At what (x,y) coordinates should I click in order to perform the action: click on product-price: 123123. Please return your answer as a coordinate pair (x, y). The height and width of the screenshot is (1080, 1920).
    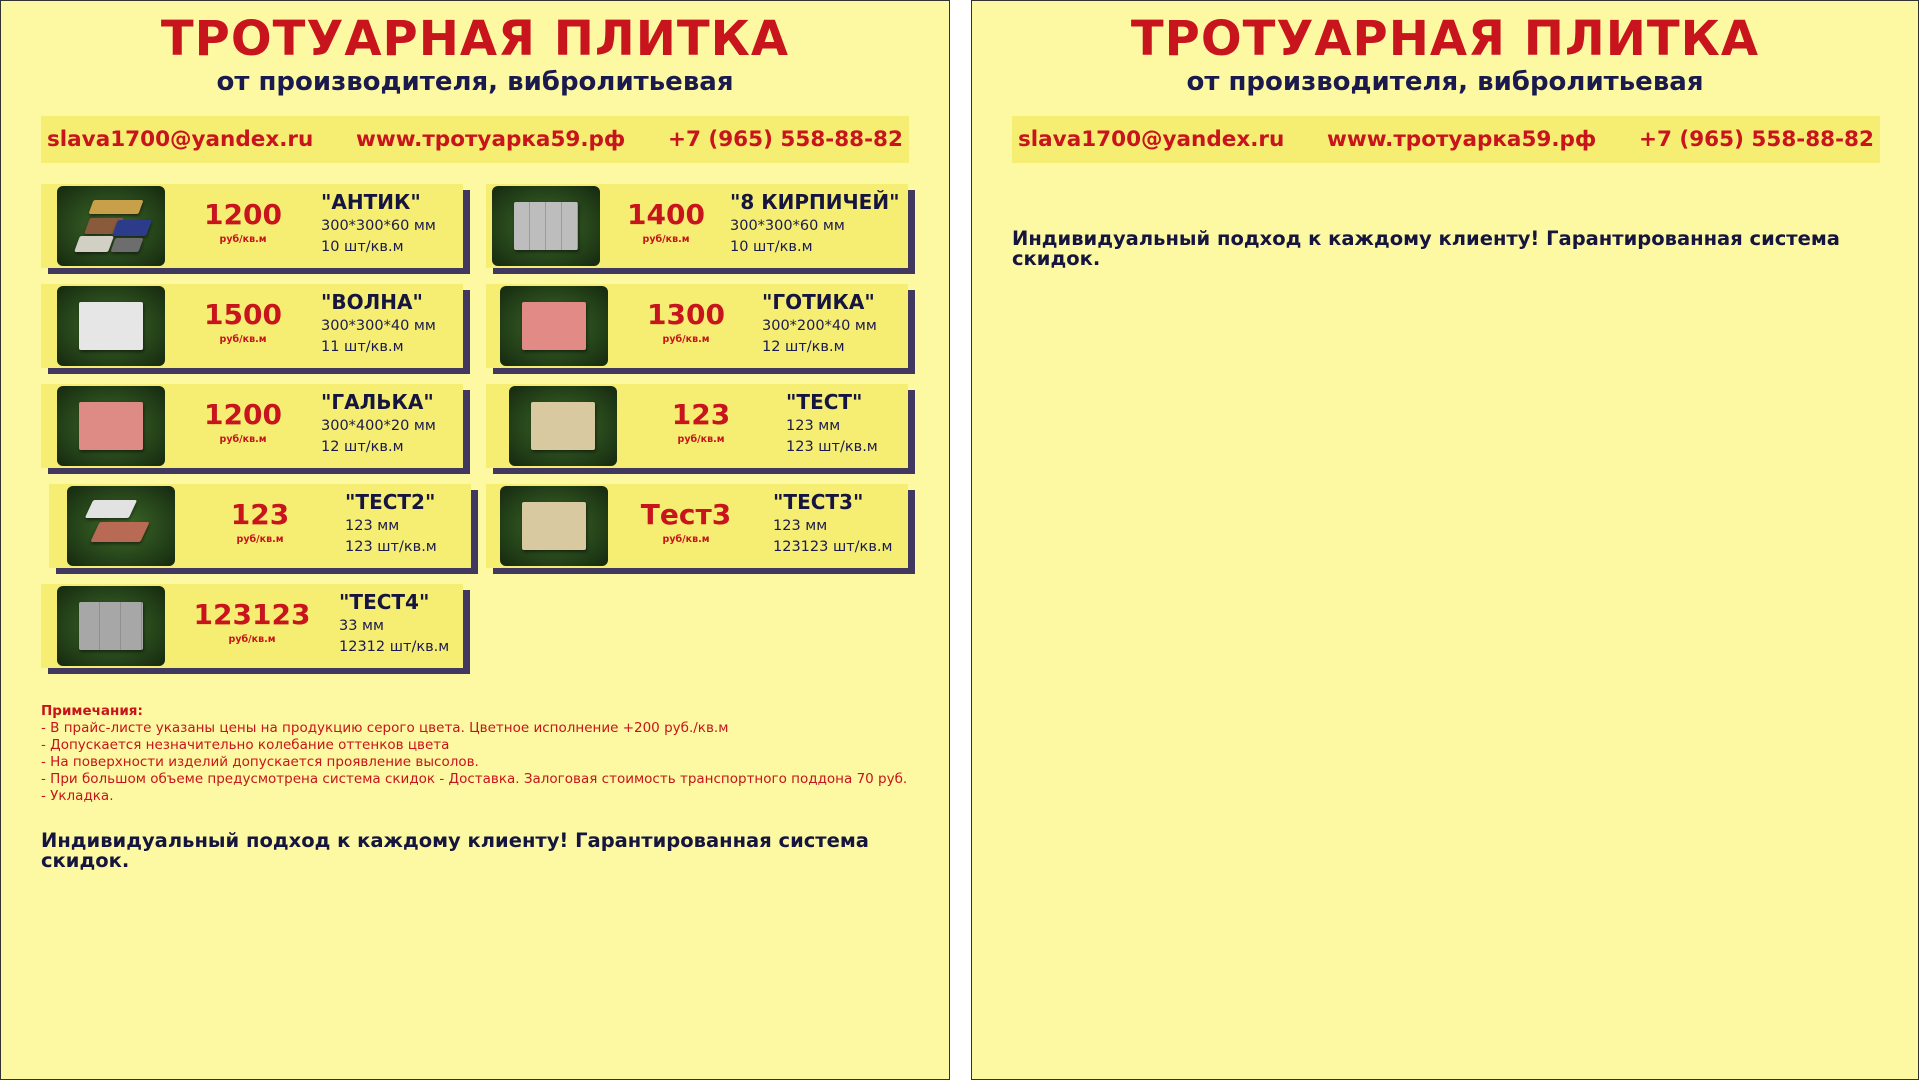
    Looking at the image, I should click on (252, 614).